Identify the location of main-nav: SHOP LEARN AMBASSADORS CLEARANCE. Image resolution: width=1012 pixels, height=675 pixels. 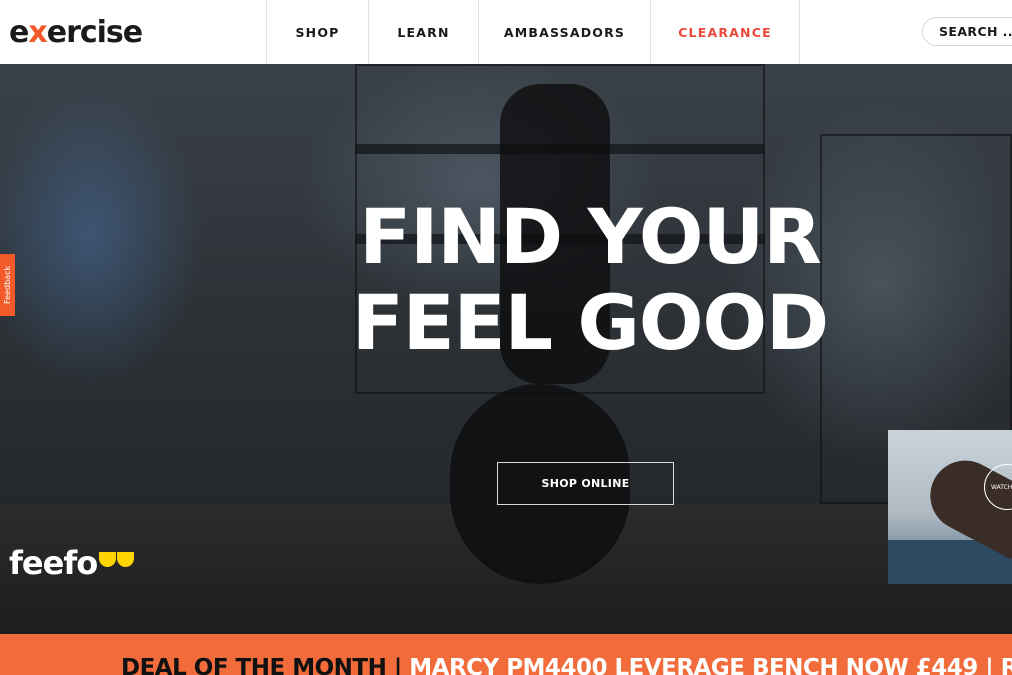
(533, 32).